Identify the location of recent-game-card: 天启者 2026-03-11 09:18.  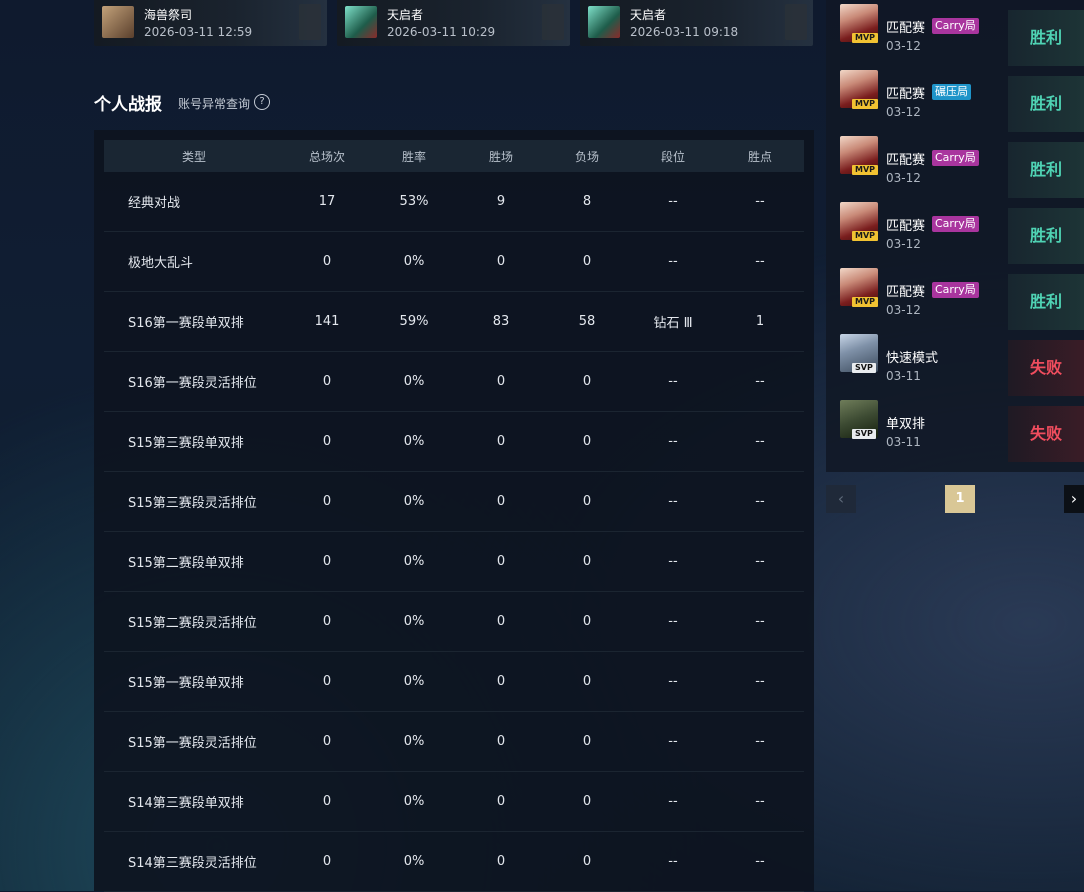
(696, 23).